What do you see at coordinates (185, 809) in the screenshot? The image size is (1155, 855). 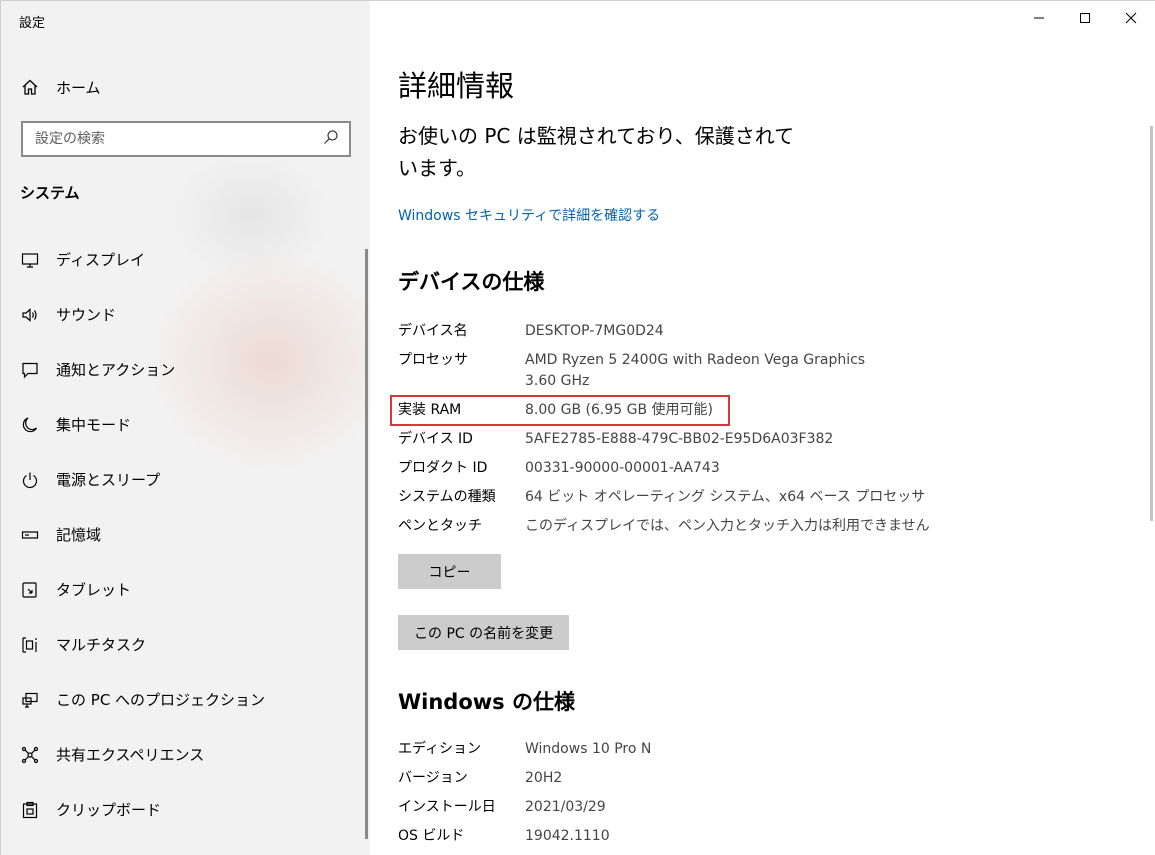 I see `sidebar-item-clipboard: クリップボード` at bounding box center [185, 809].